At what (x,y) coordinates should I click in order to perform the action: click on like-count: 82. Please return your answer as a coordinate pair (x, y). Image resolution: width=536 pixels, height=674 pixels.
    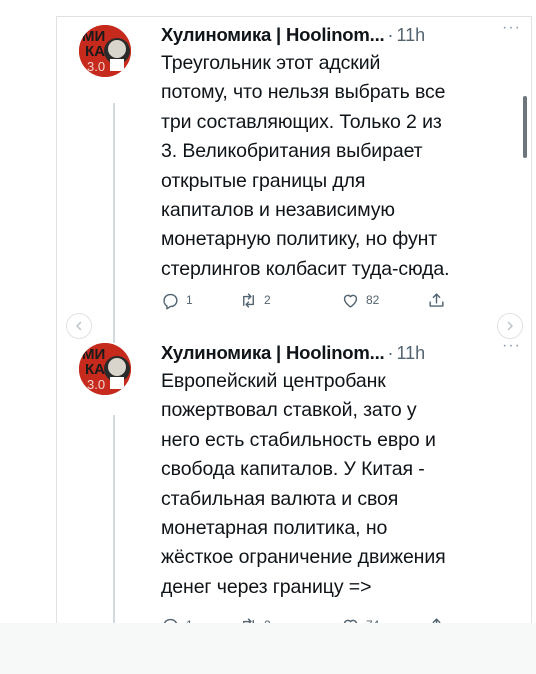
    Looking at the image, I should click on (373, 300).